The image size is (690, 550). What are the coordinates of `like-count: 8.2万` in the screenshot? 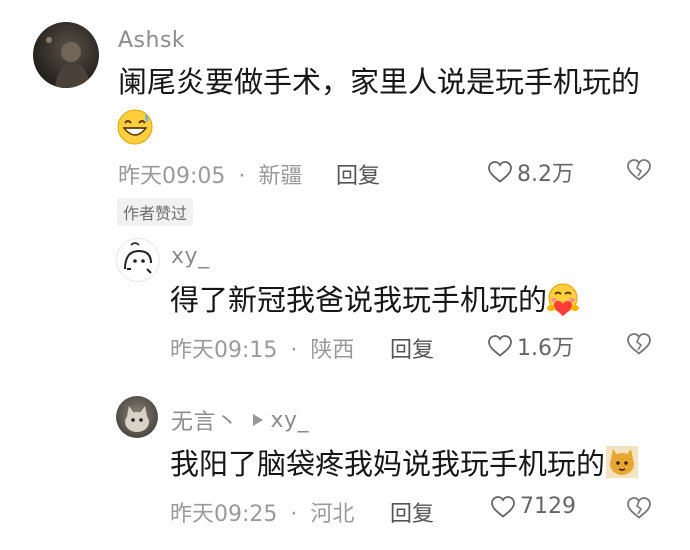 It's located at (545, 174).